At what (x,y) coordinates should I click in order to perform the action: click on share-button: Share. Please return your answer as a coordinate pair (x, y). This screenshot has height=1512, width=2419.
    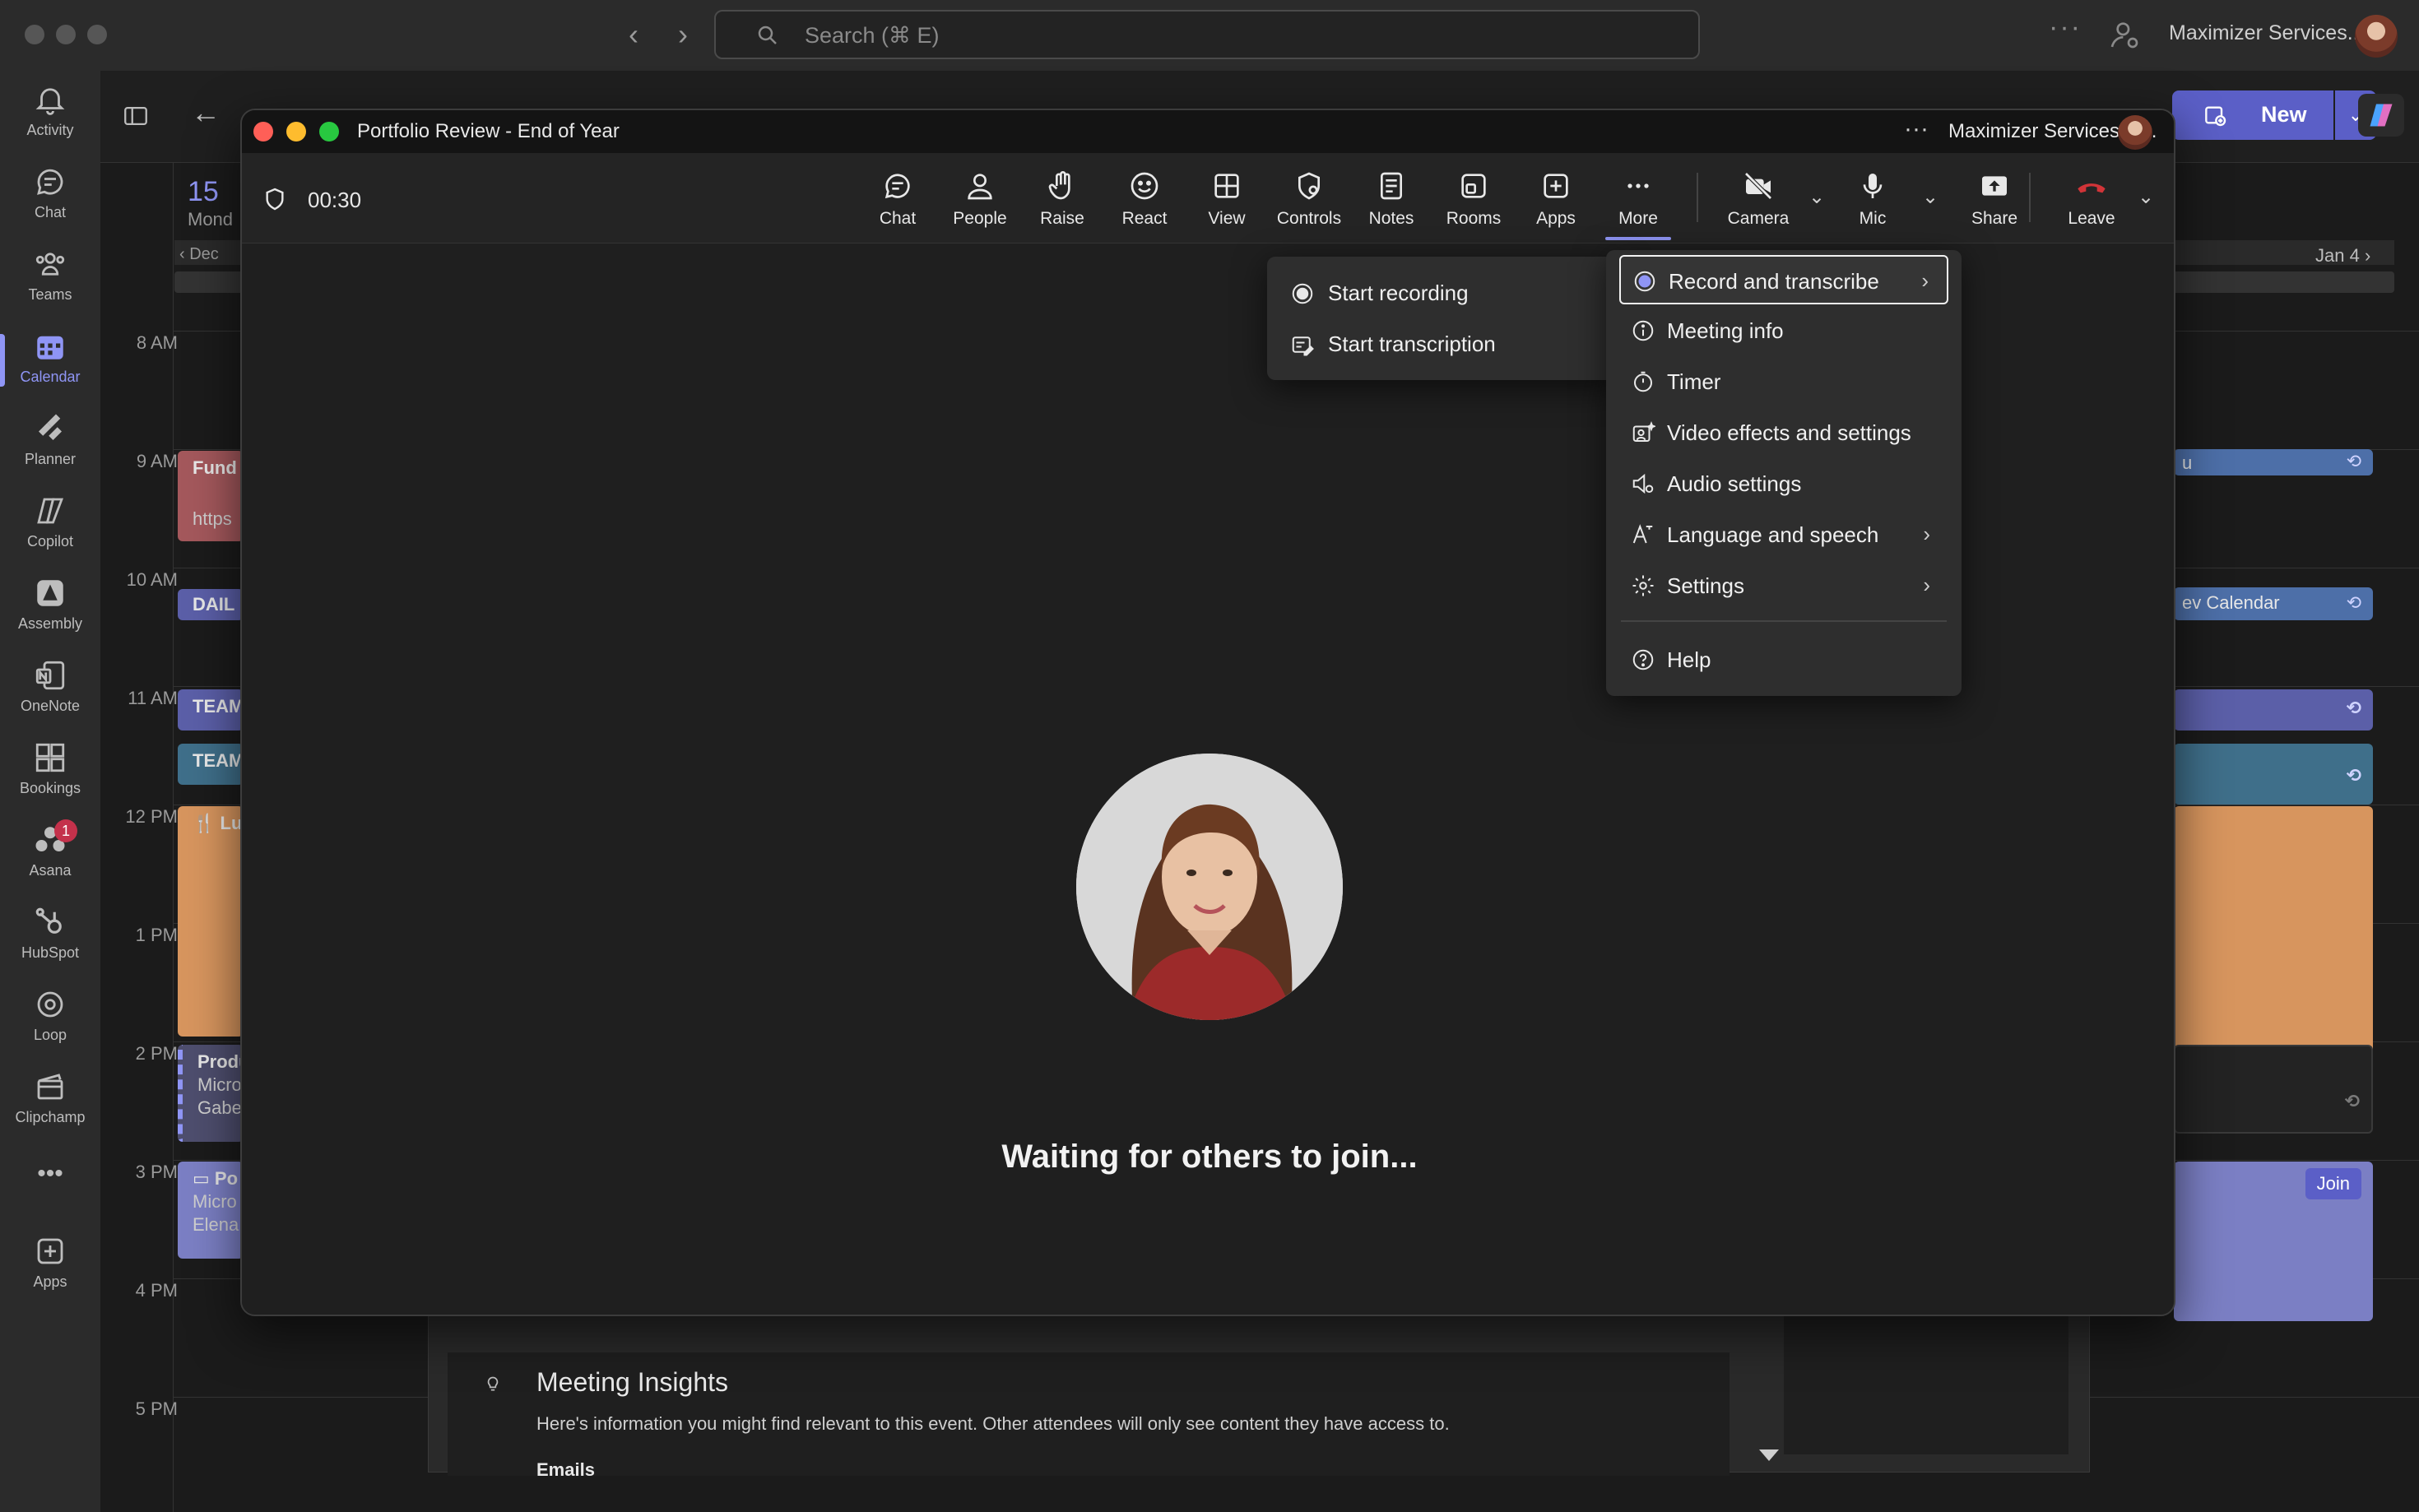
    Looking at the image, I should click on (1994, 198).